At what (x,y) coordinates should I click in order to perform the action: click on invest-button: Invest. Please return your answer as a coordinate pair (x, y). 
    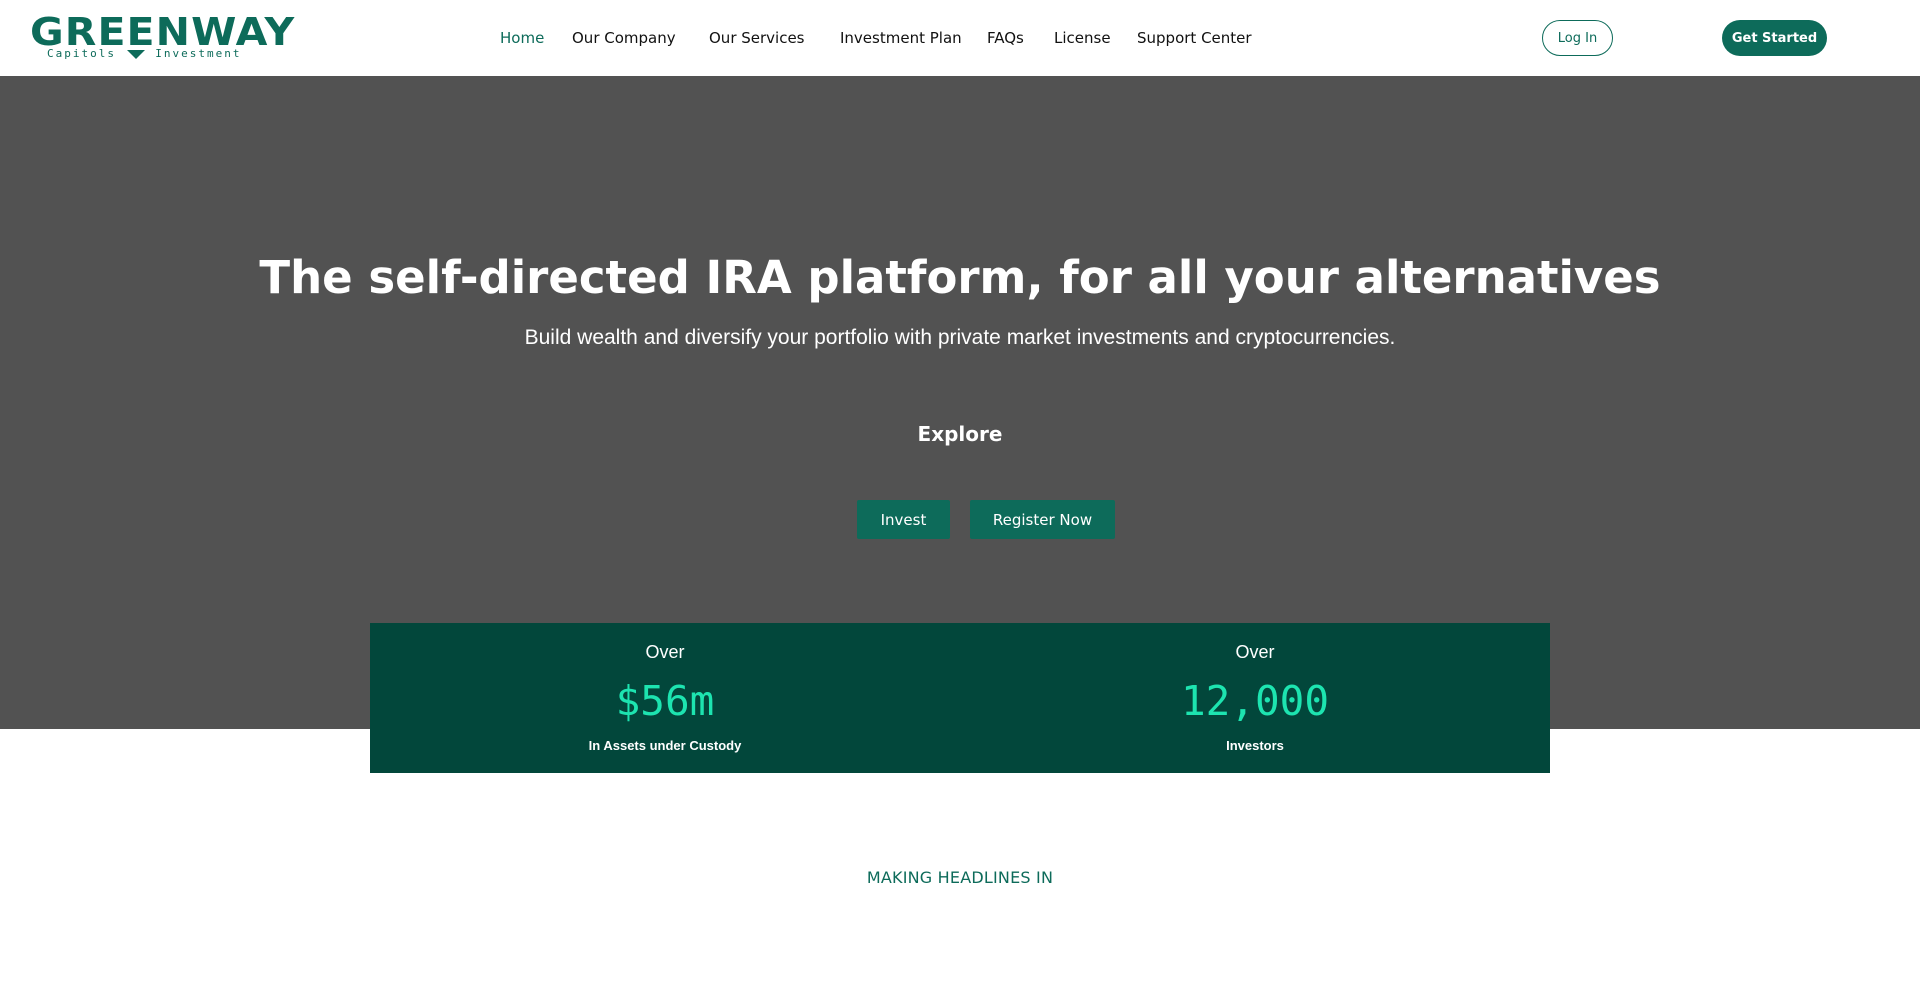
    Looking at the image, I should click on (903, 519).